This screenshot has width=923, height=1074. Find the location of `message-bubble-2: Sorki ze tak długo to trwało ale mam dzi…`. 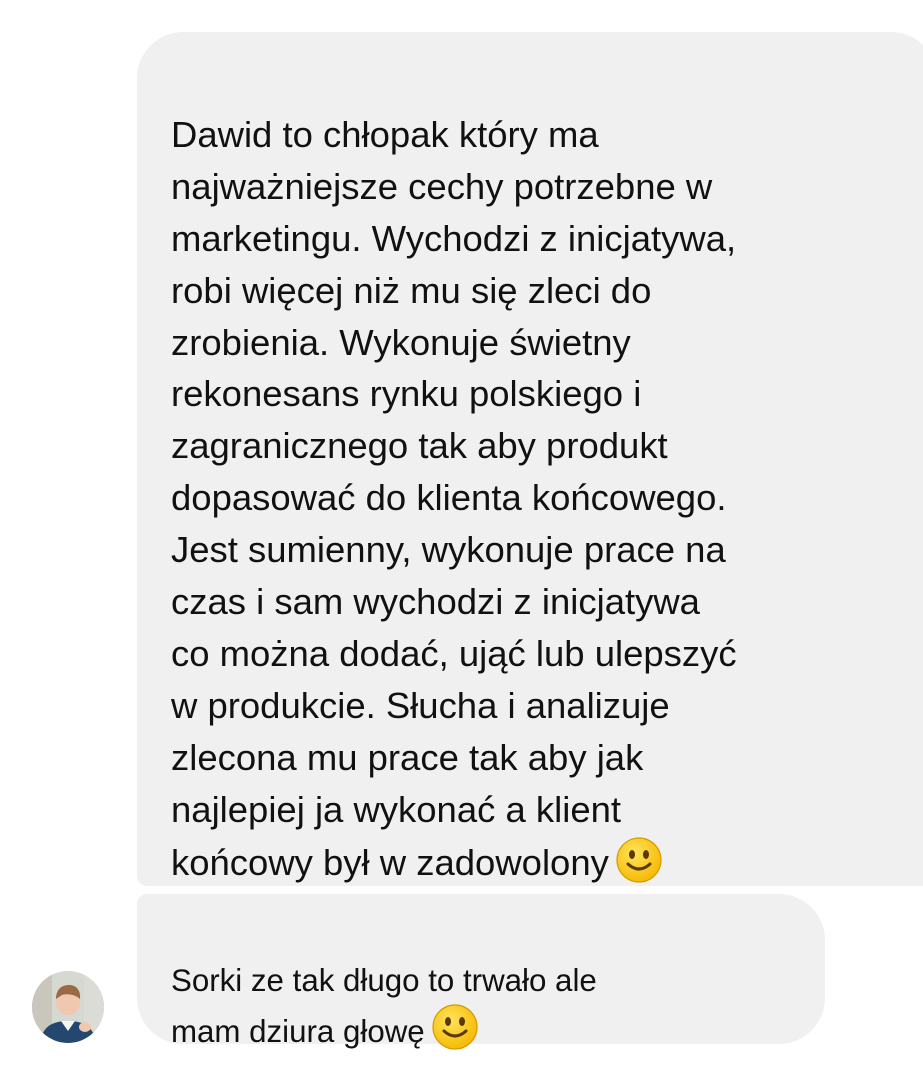

message-bubble-2: Sorki ze tak długo to trwało ale mam dzi… is located at coordinates (481, 972).